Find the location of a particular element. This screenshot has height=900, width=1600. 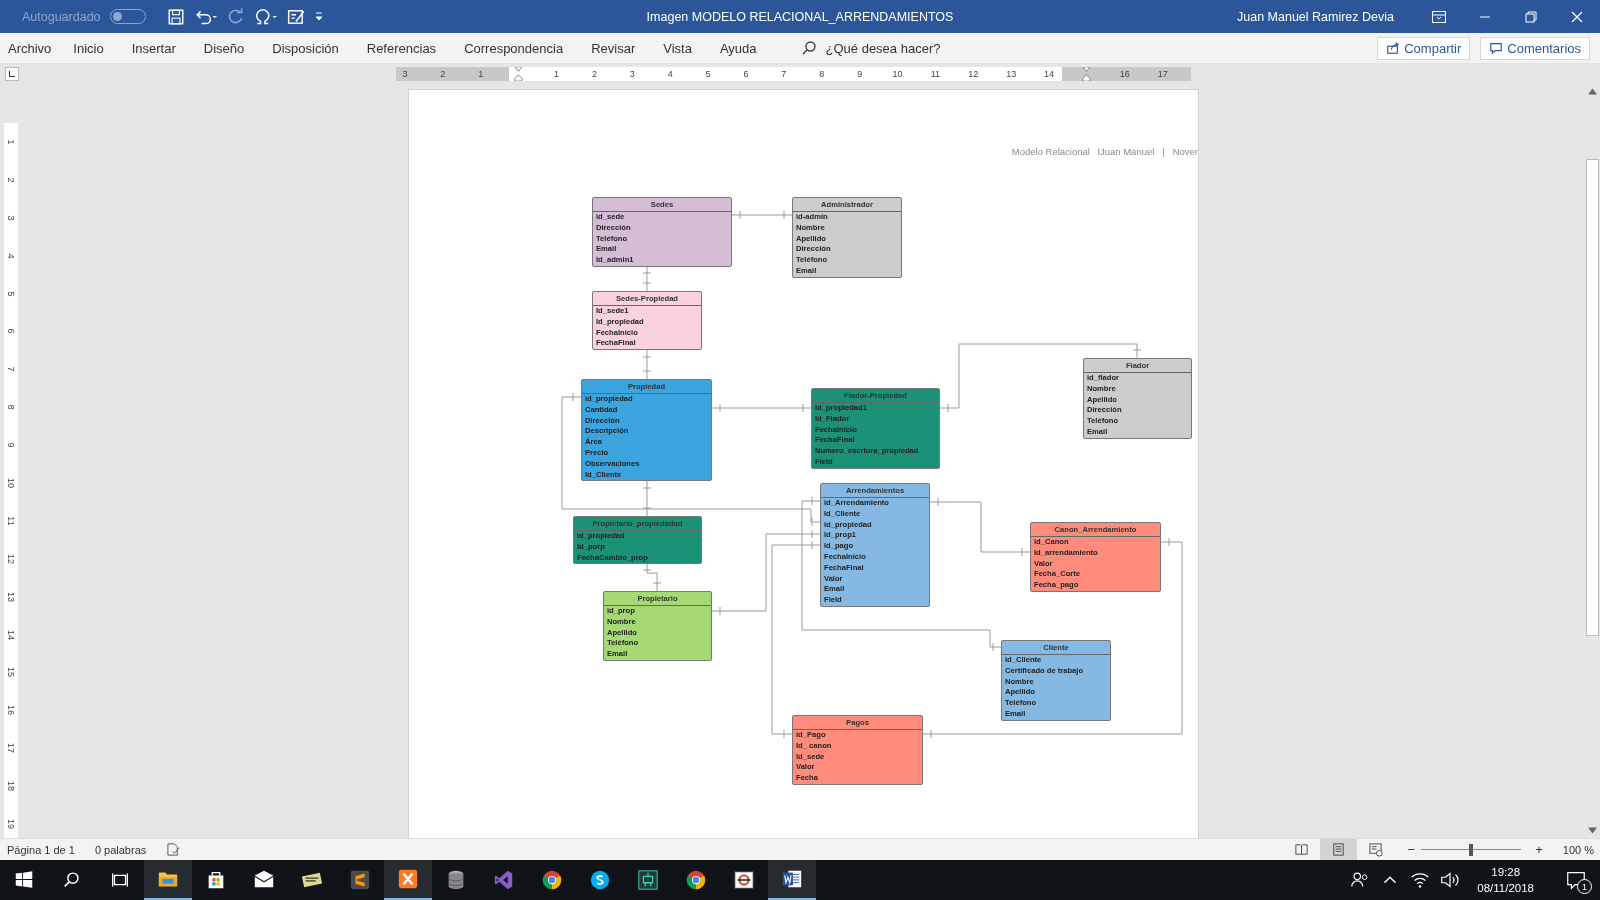

scrollbar is located at coordinates (1592, 461).